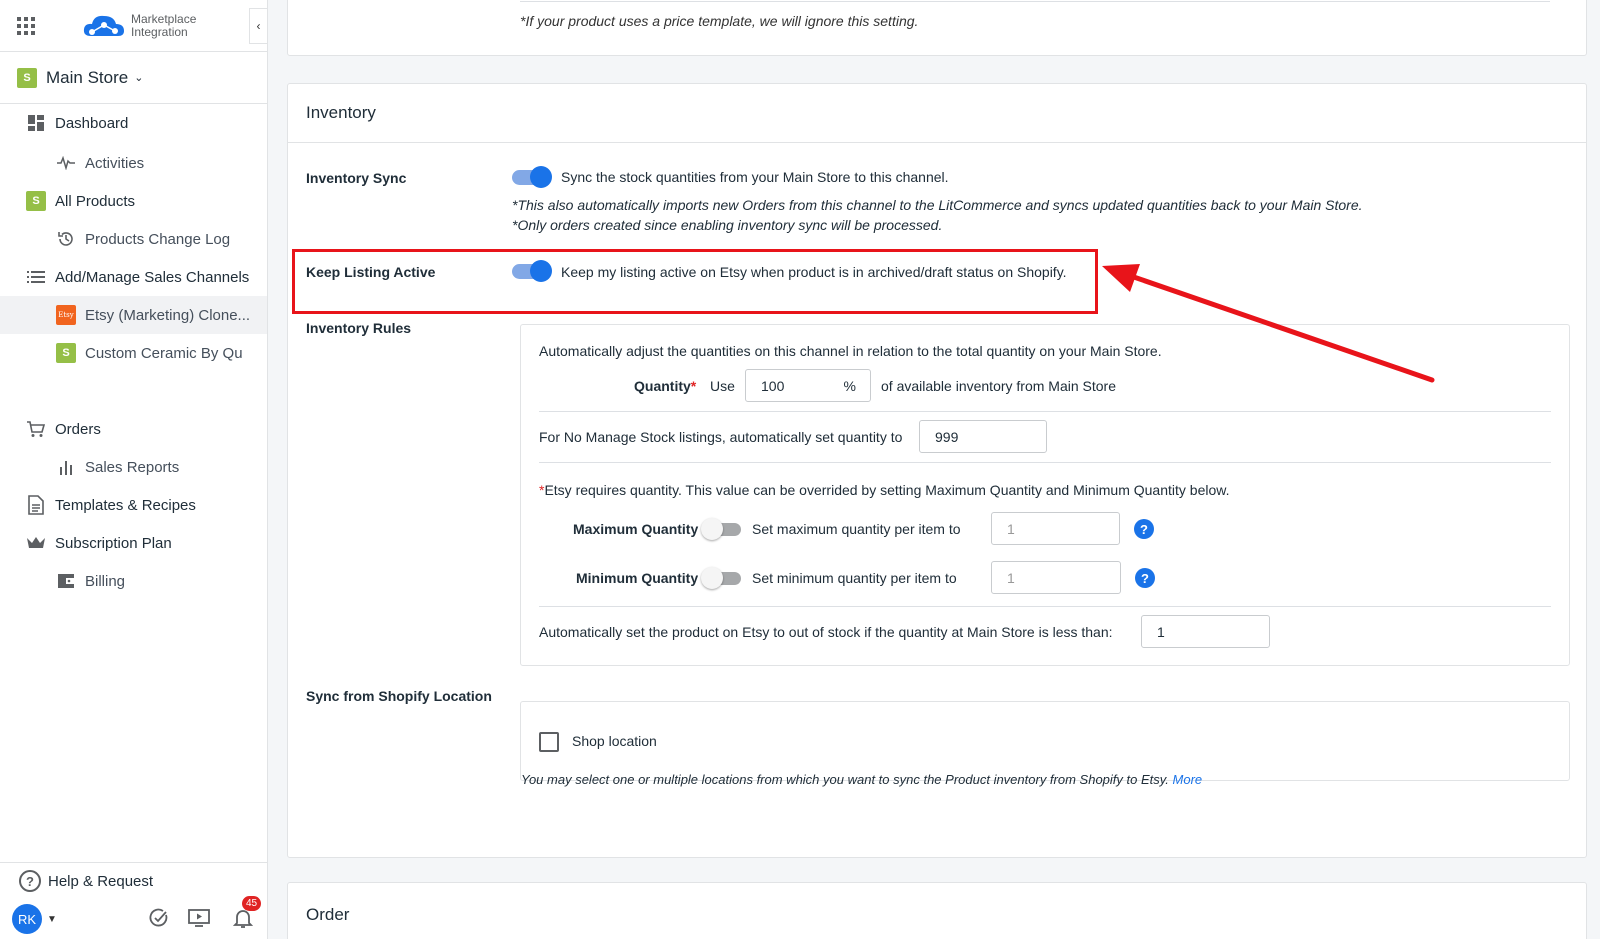  I want to click on out-of-stock-value: 1, so click(1161, 631).